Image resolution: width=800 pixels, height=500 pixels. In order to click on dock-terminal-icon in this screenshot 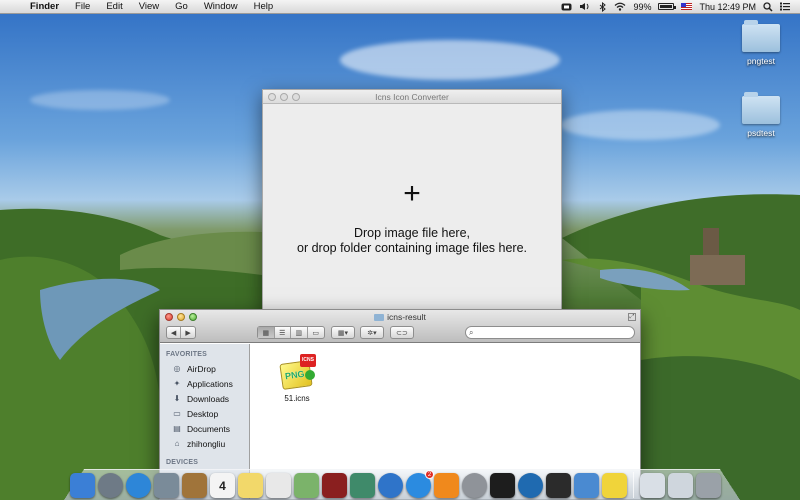, I will do `click(502, 485)`.